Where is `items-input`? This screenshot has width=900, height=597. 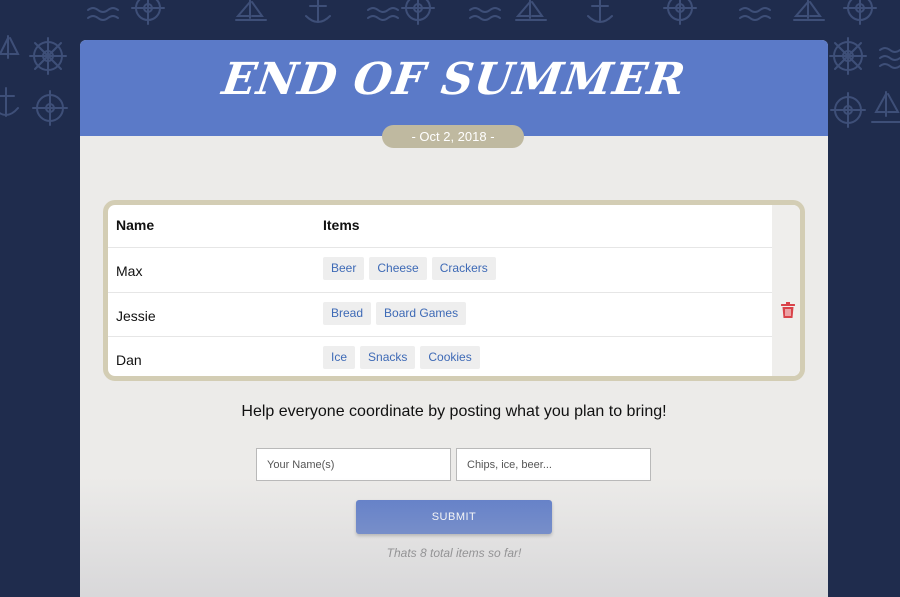
items-input is located at coordinates (553, 464).